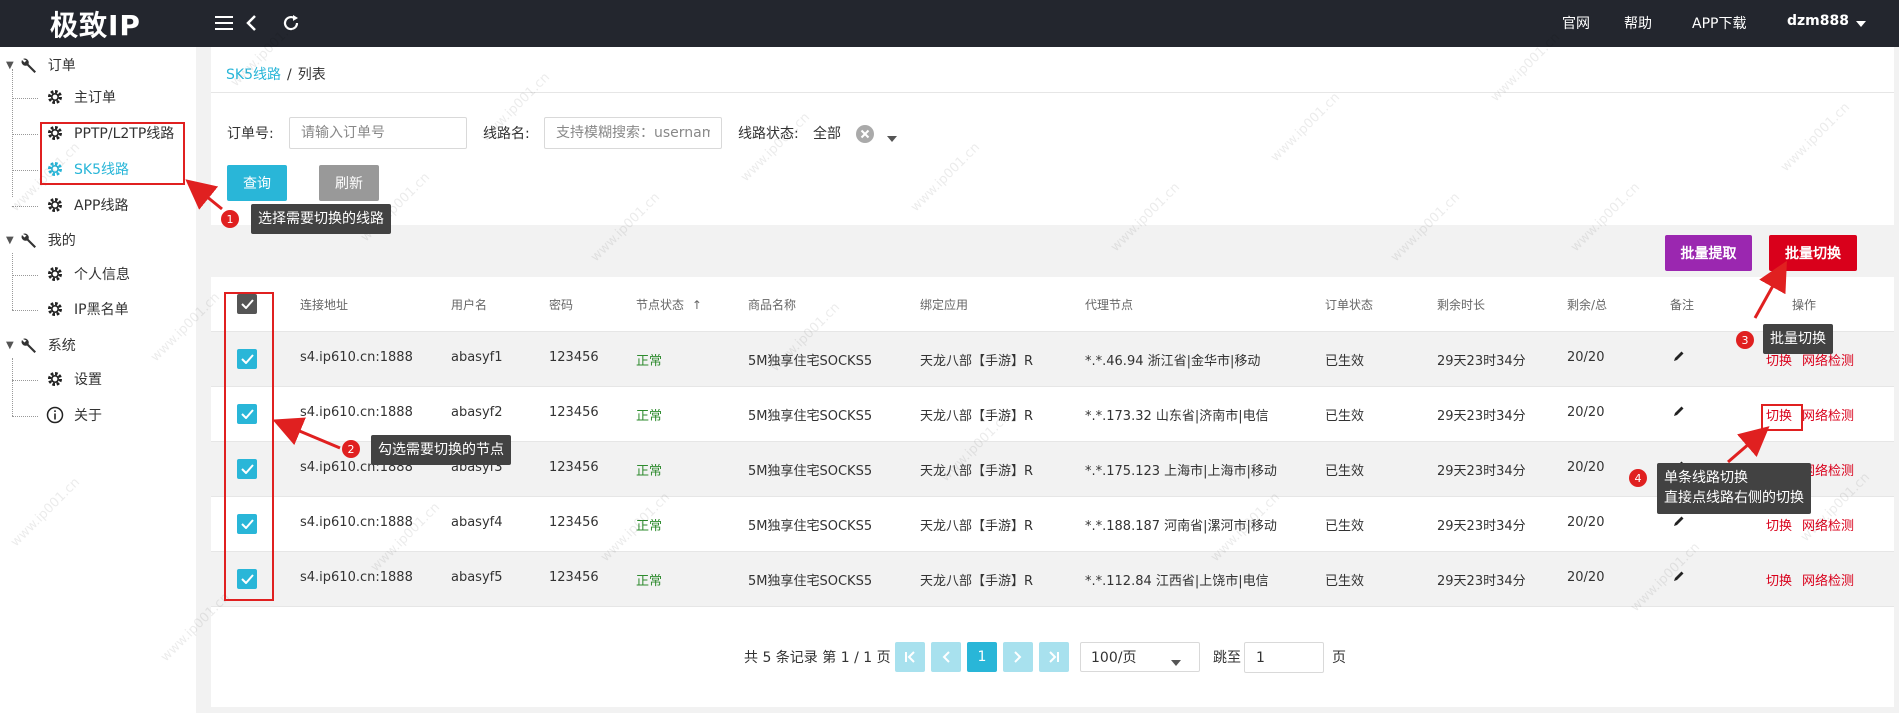 Image resolution: width=1899 pixels, height=713 pixels. I want to click on annotation-tip-4-line1: 单条线路切换, so click(1706, 478).